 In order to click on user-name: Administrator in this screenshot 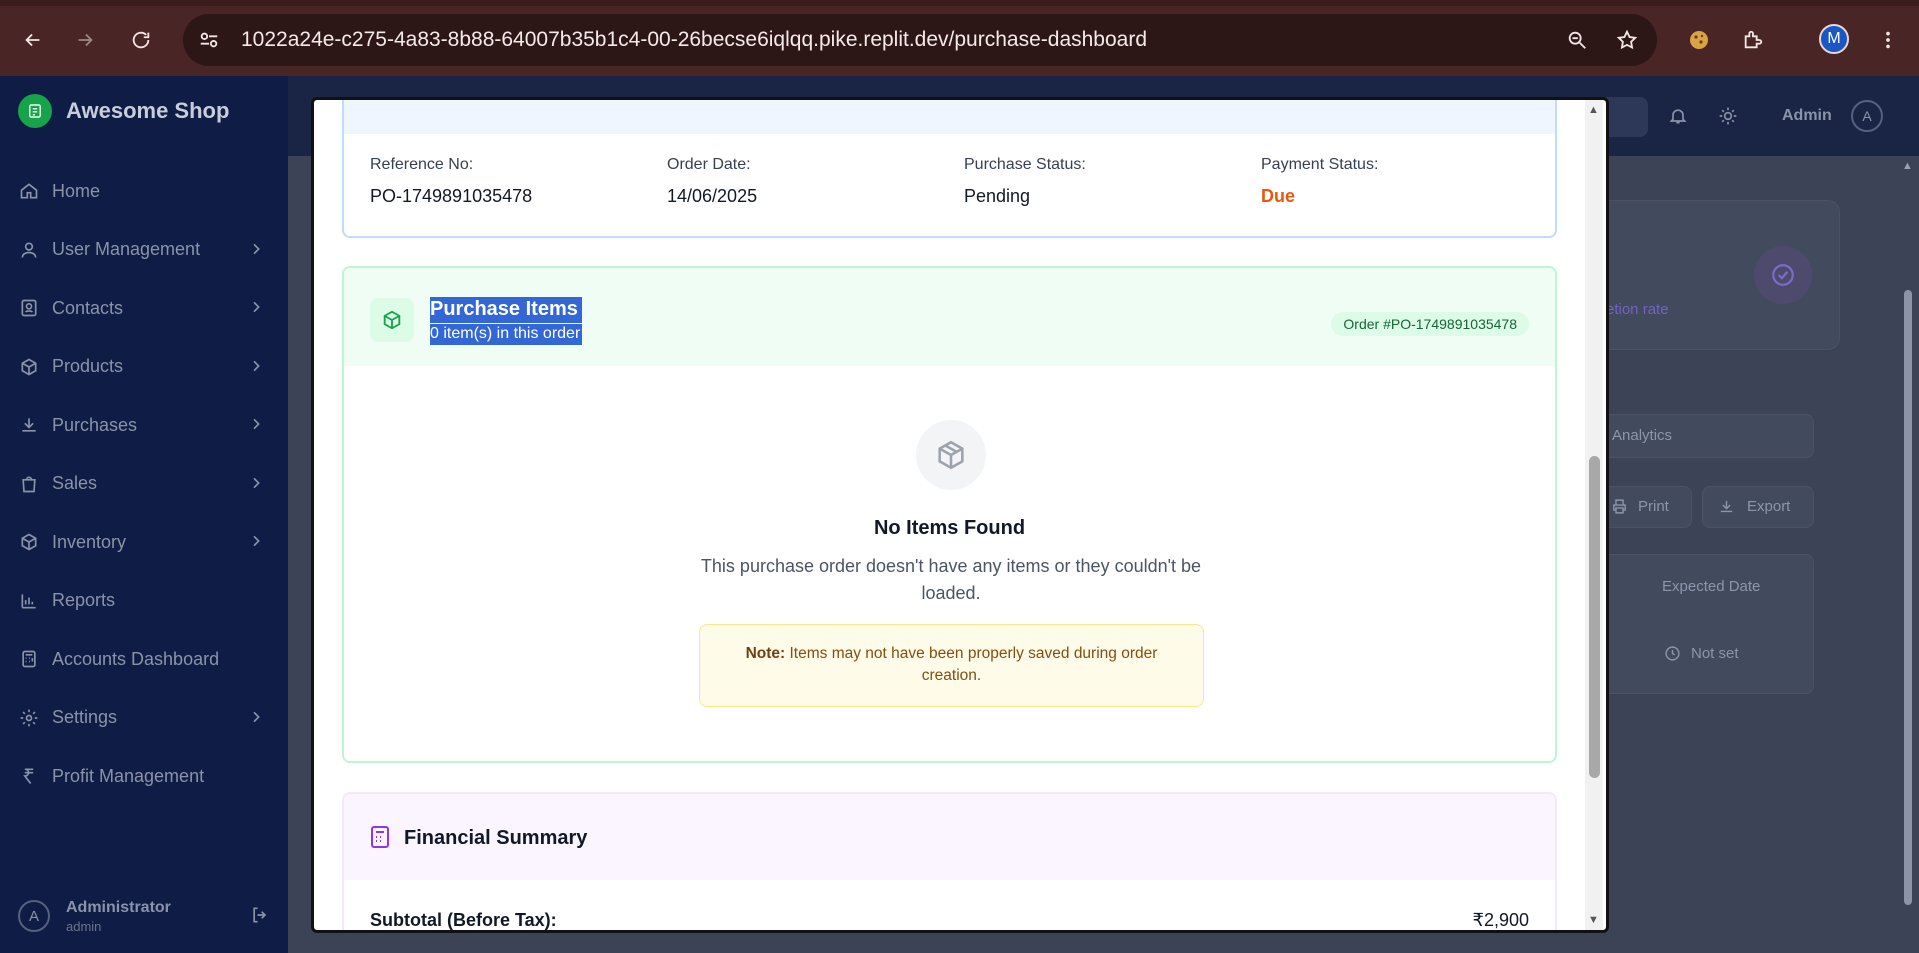, I will do `click(118, 907)`.